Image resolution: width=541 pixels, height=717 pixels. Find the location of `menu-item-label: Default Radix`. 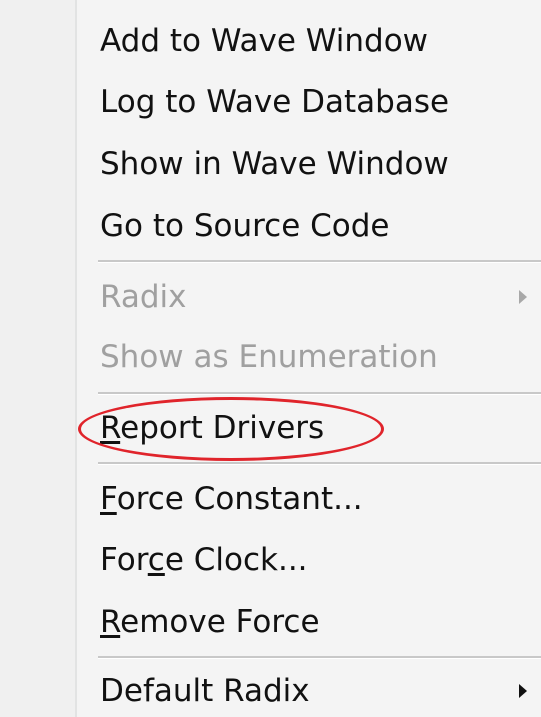

menu-item-label: Default Radix is located at coordinates (205, 691).